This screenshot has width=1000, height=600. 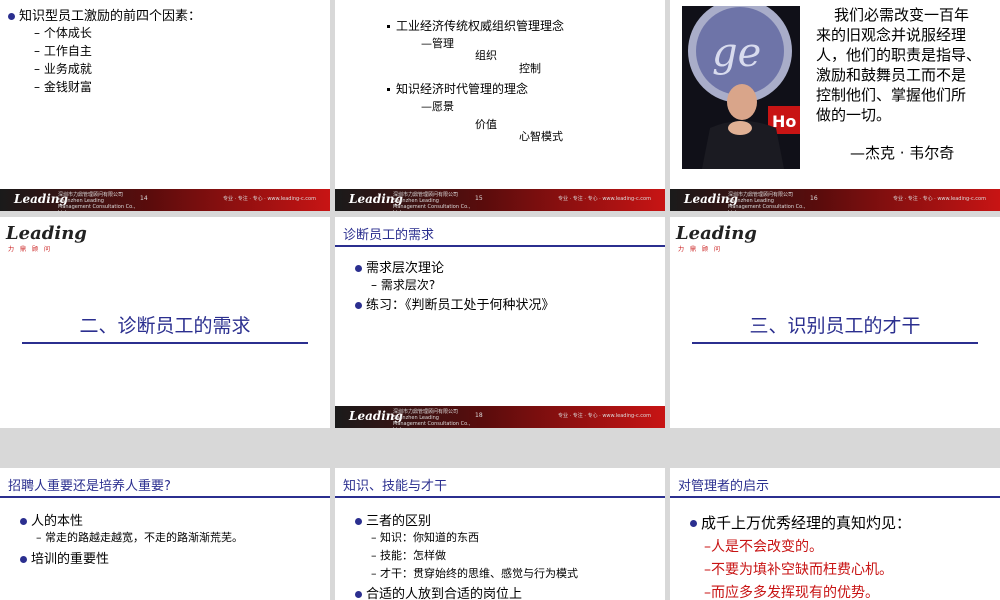 I want to click on quote-author: —杰克 · 韦尔奇, so click(x=902, y=153).